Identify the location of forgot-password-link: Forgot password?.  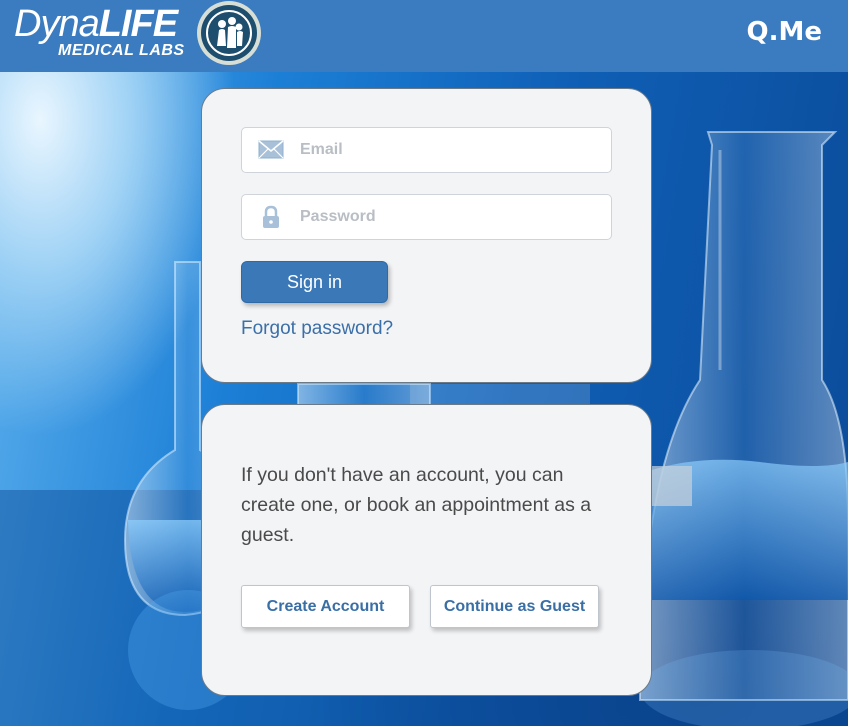
(317, 329).